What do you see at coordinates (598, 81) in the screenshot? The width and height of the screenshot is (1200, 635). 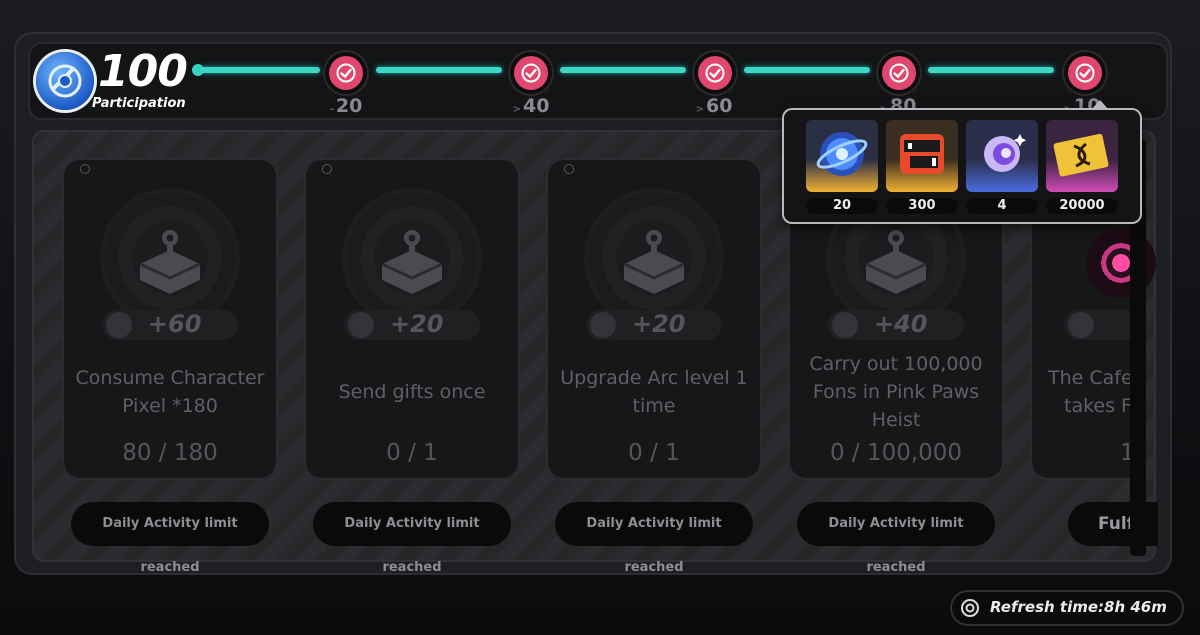 I see `progress-bar-area` at bounding box center [598, 81].